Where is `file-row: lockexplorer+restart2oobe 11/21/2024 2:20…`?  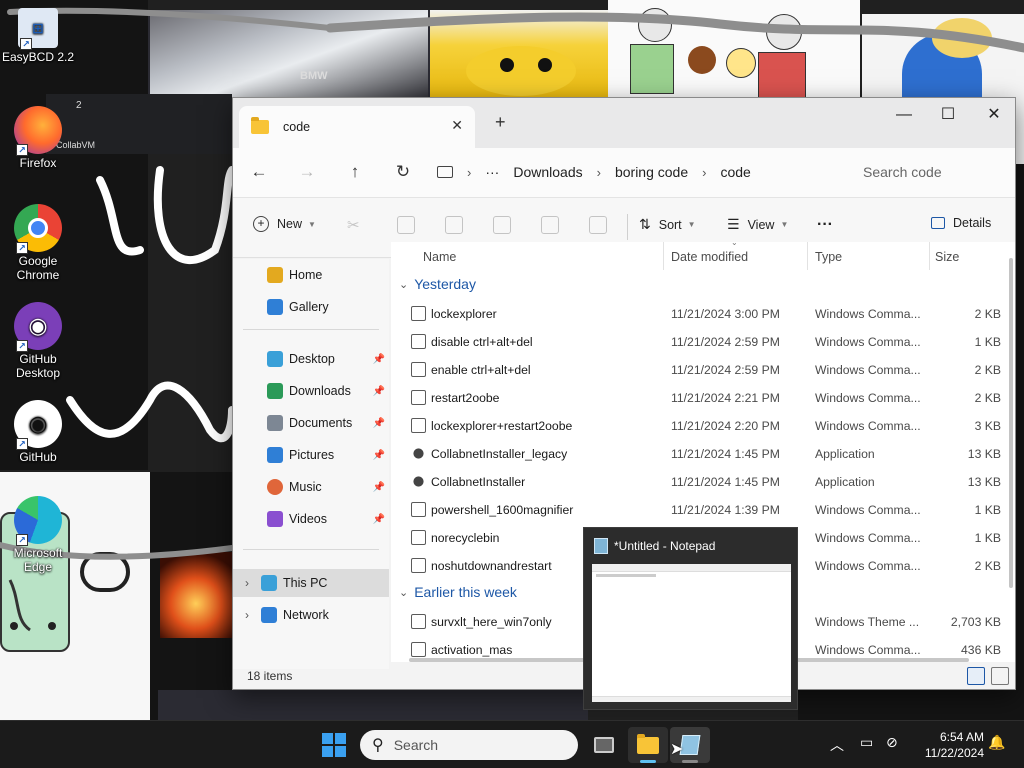
file-row: lockexplorer+restart2oobe 11/21/2024 2:20… is located at coordinates (703, 426).